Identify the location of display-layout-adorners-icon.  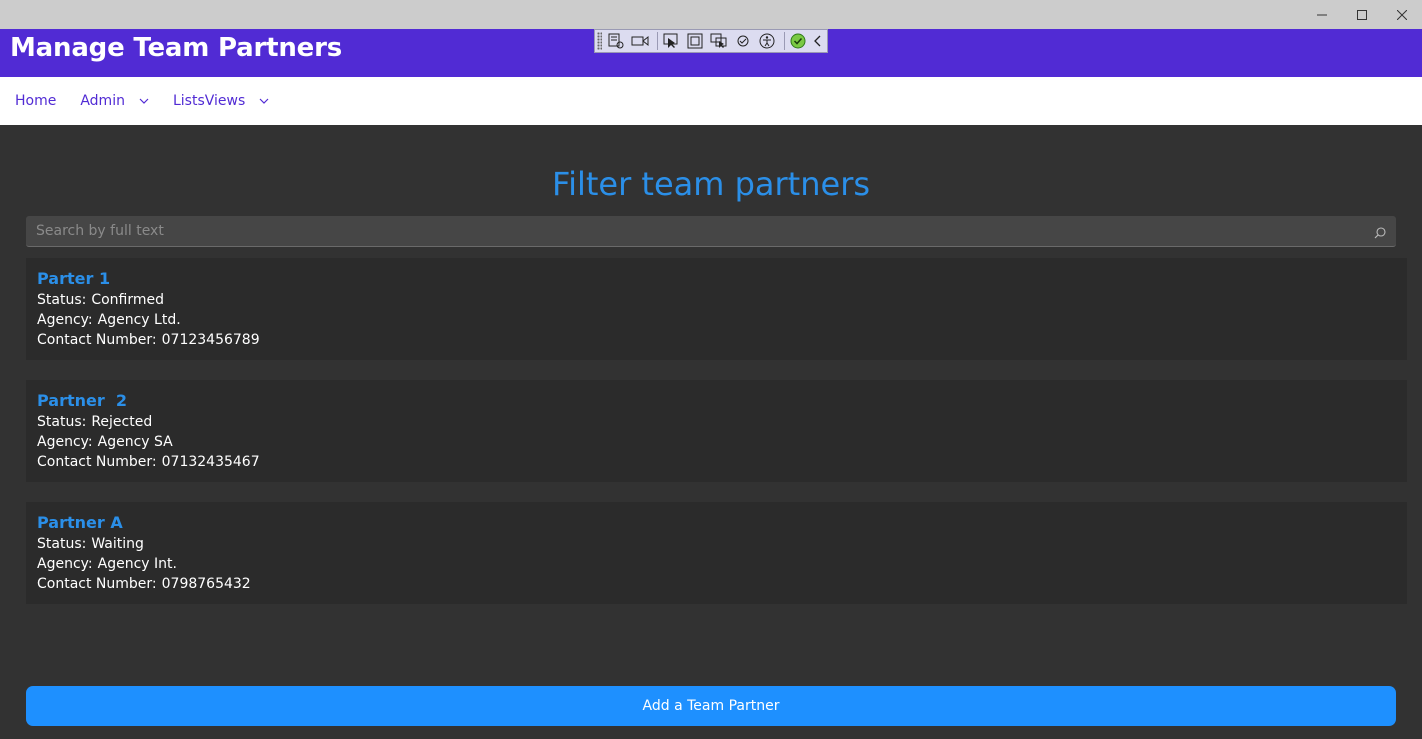
(695, 41).